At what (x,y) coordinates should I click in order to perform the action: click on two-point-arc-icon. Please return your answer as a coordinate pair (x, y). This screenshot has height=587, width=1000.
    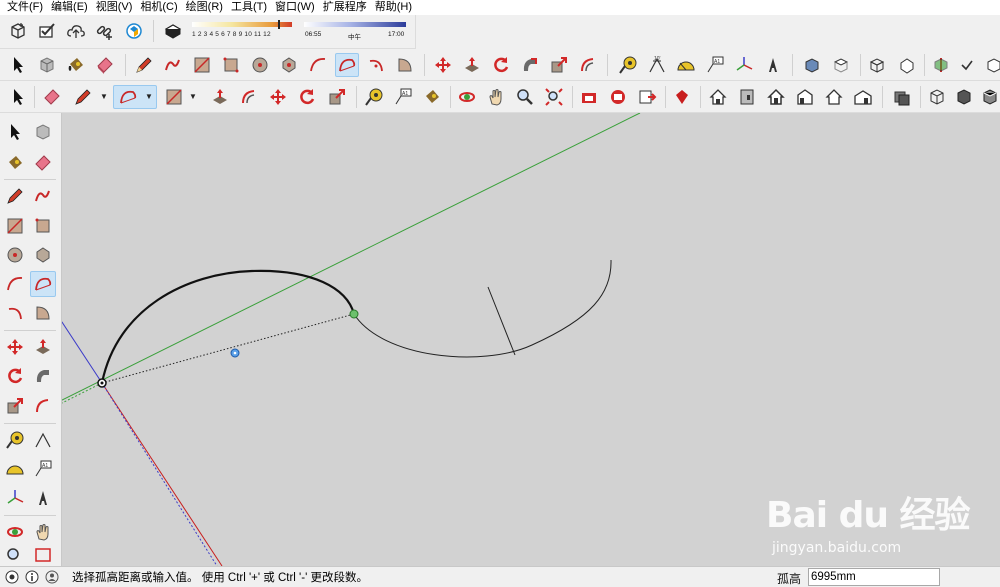
    Looking at the image, I should click on (347, 65).